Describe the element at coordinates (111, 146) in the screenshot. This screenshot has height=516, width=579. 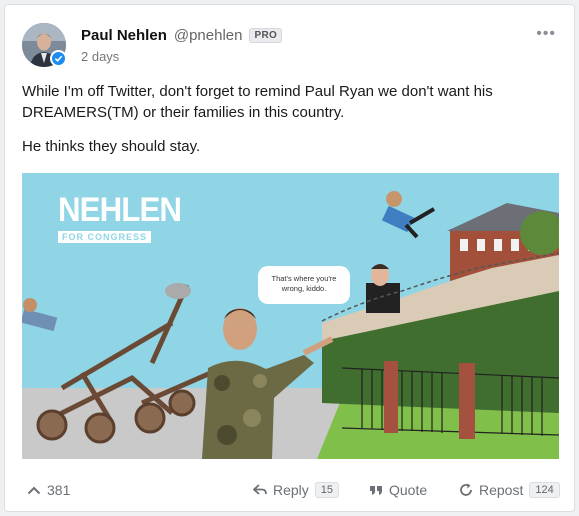
I see `post-paragraph: He thinks they should stay.` at that location.